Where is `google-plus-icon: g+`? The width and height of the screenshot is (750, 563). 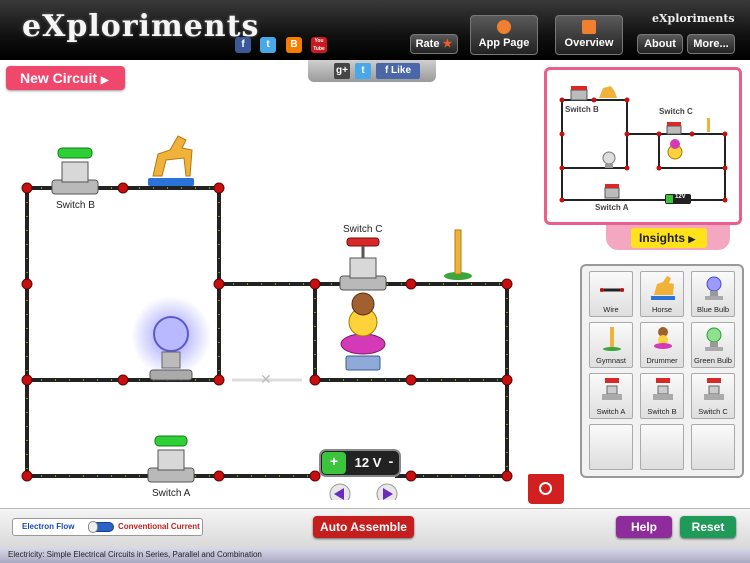
google-plus-icon: g+ is located at coordinates (342, 71).